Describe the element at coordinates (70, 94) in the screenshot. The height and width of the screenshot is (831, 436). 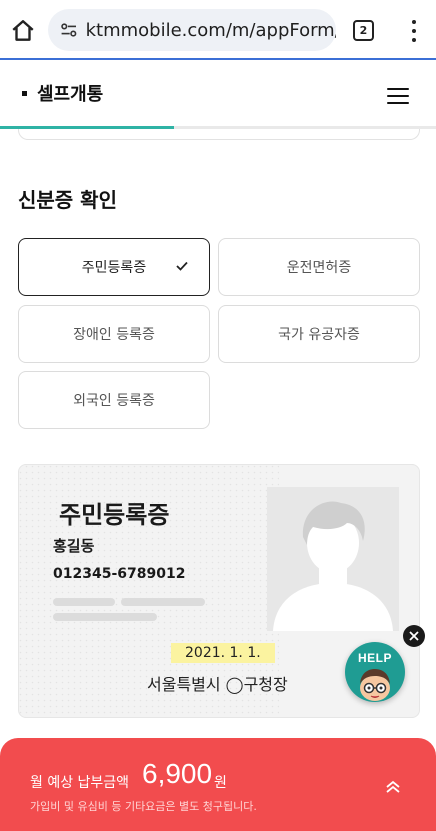
I see `page-title-text: 셀프개통` at that location.